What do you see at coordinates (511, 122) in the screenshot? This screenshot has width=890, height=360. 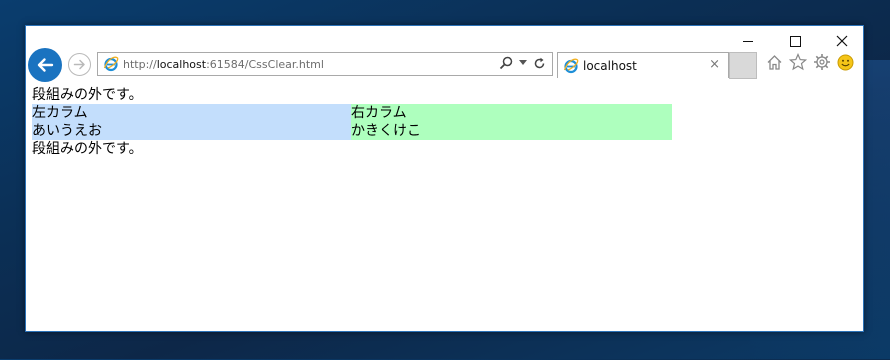 I see `right-column: 右カラム かきくけこ` at bounding box center [511, 122].